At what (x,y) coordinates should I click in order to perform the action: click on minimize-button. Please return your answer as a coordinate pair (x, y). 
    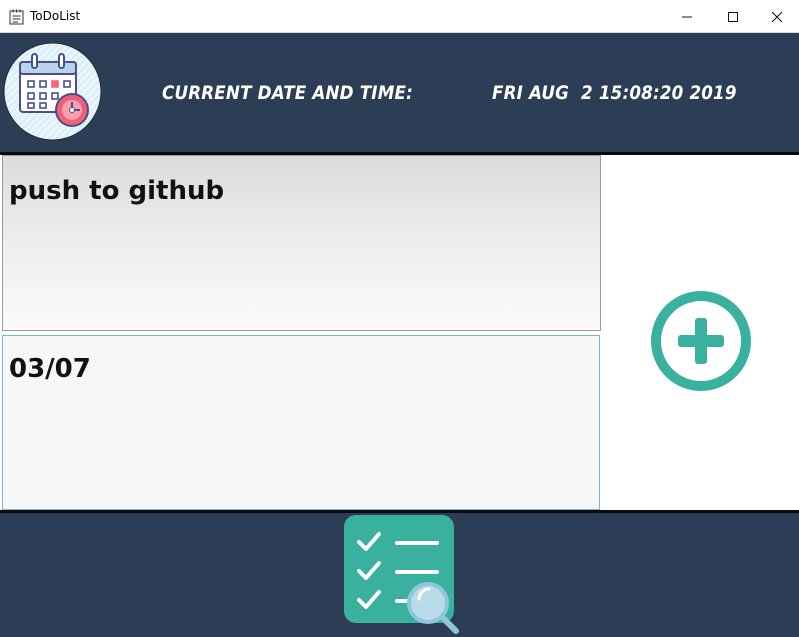
    Looking at the image, I should click on (687, 16).